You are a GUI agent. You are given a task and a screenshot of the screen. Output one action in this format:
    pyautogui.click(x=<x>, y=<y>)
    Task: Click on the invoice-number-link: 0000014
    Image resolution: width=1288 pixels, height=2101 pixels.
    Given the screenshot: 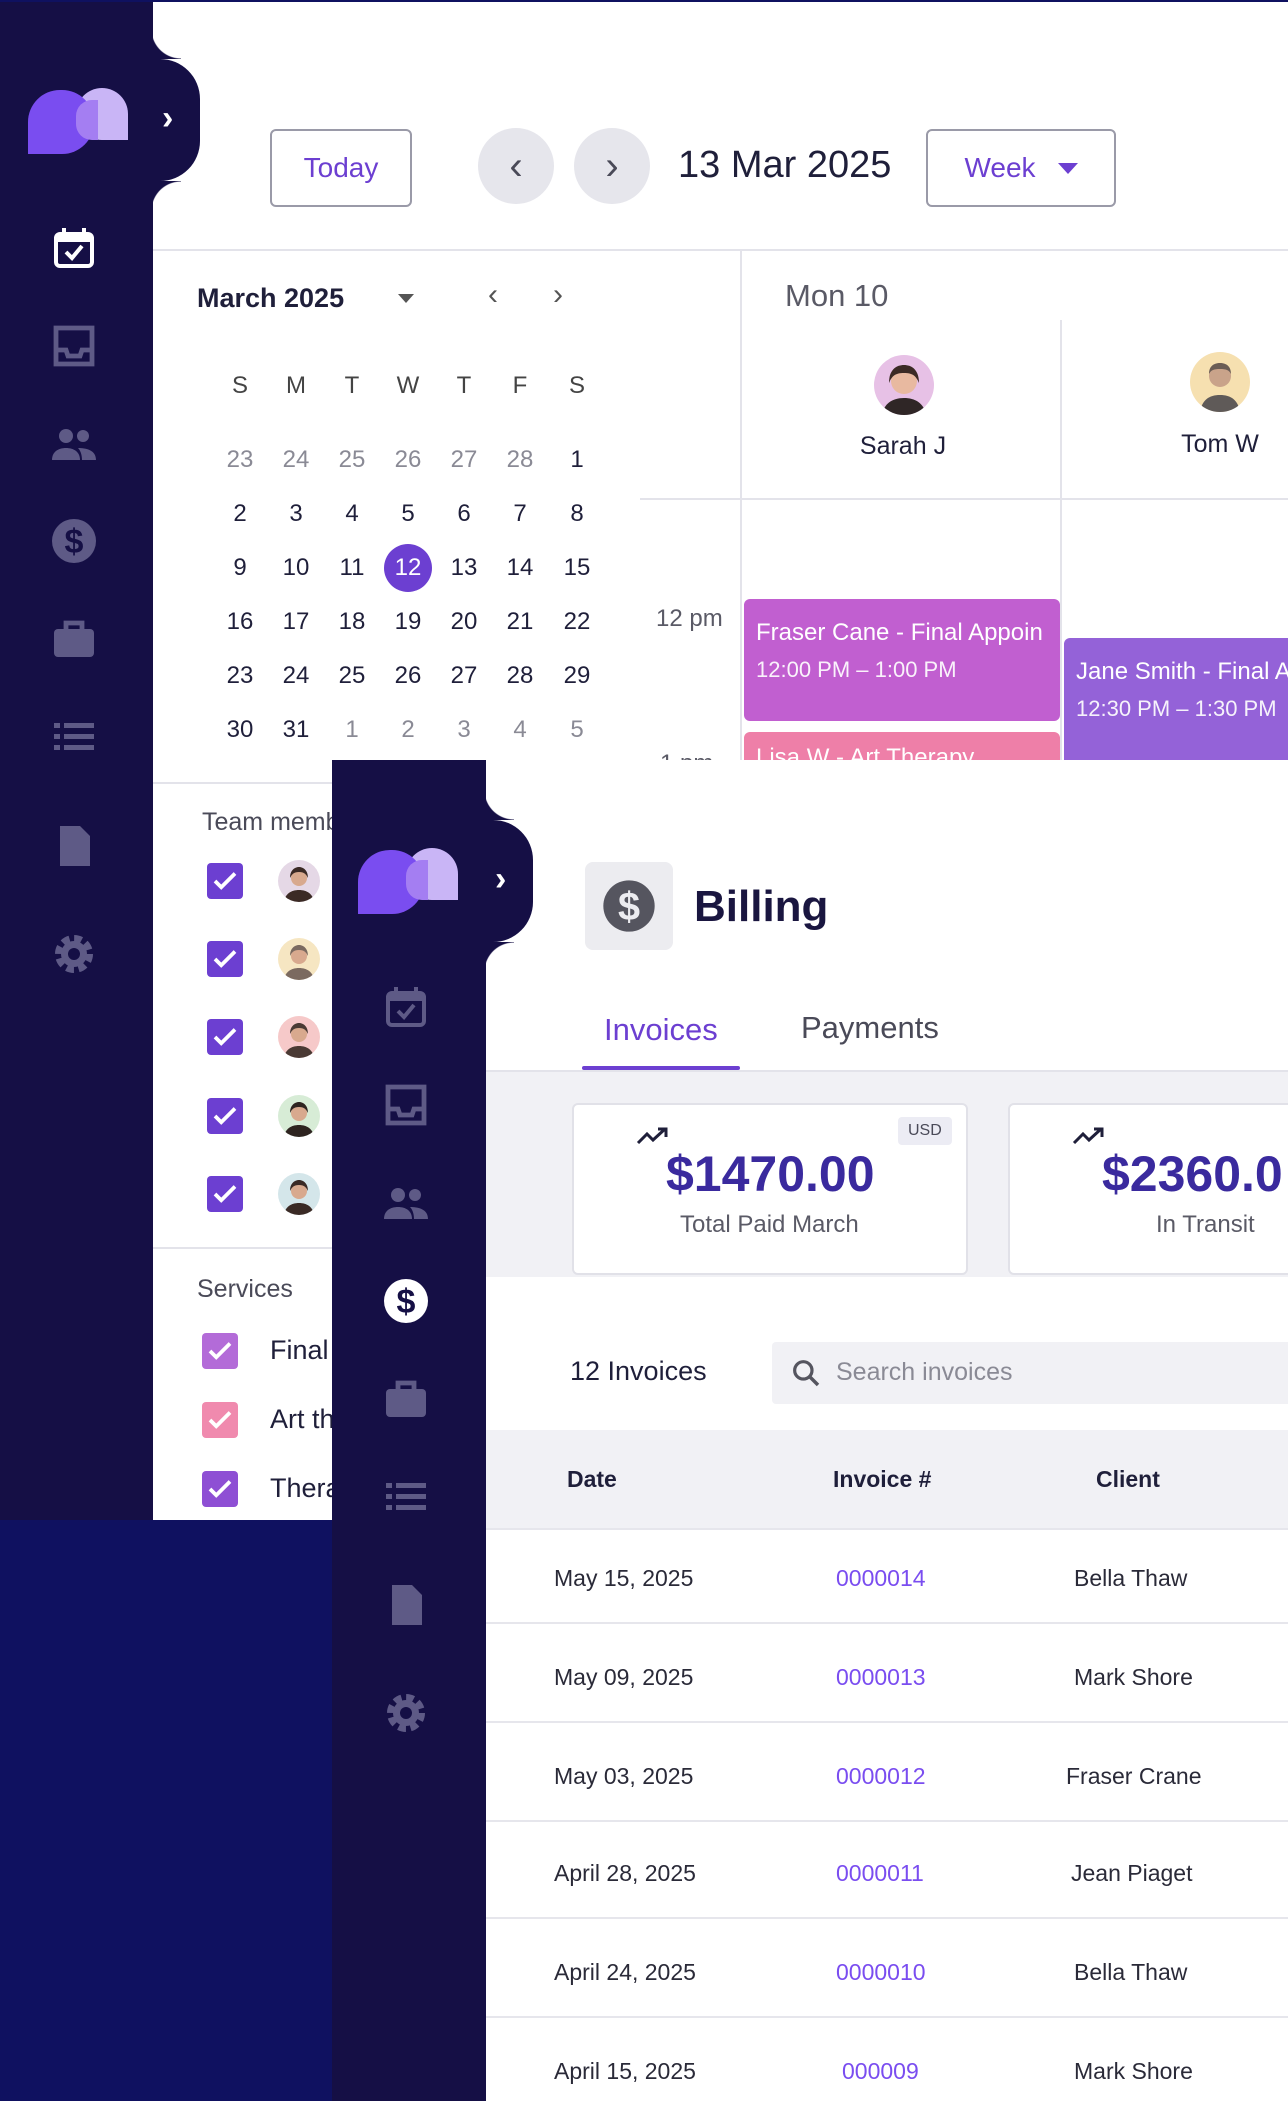 What is the action you would take?
    pyautogui.click(x=881, y=1578)
    